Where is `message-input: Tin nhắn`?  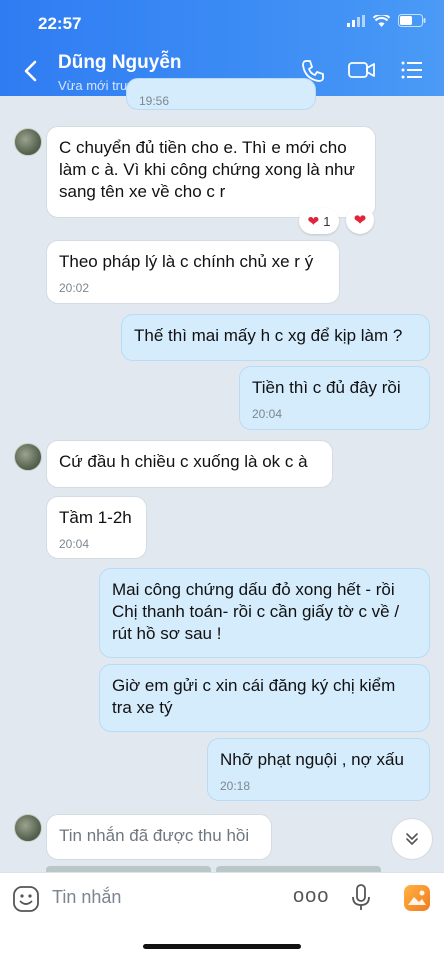 message-input: Tin nhắn is located at coordinates (86, 897).